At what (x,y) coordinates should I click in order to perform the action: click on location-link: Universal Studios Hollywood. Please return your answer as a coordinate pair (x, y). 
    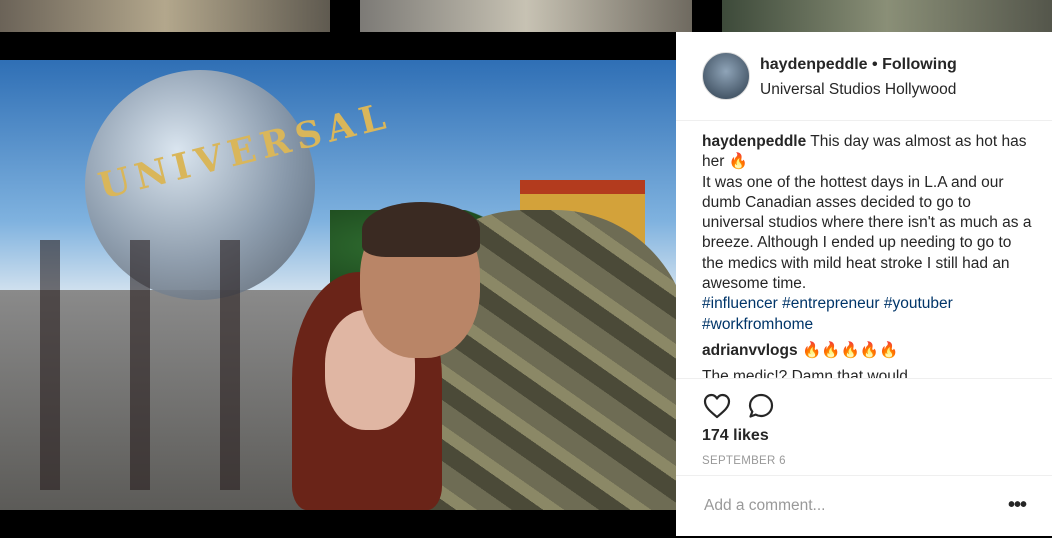
    Looking at the image, I should click on (858, 90).